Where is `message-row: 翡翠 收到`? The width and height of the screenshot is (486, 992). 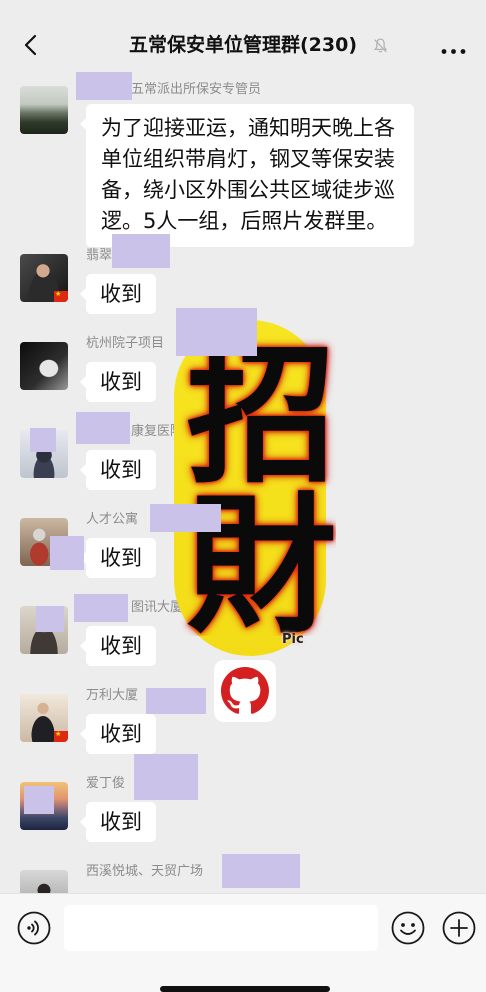
message-row: 翡翠 收到 is located at coordinates (243, 281).